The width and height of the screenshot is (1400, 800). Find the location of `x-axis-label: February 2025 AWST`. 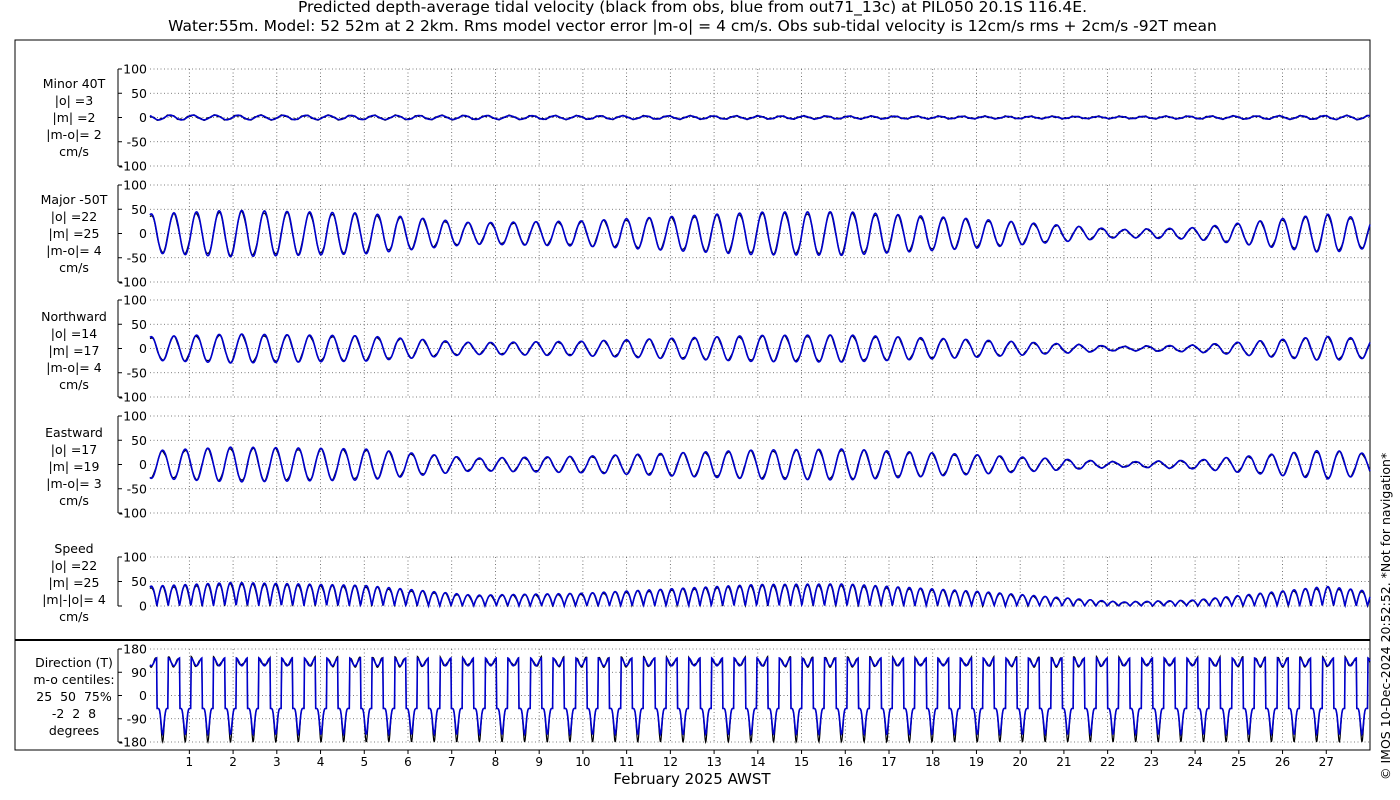

x-axis-label: February 2025 AWST is located at coordinates (692, 779).